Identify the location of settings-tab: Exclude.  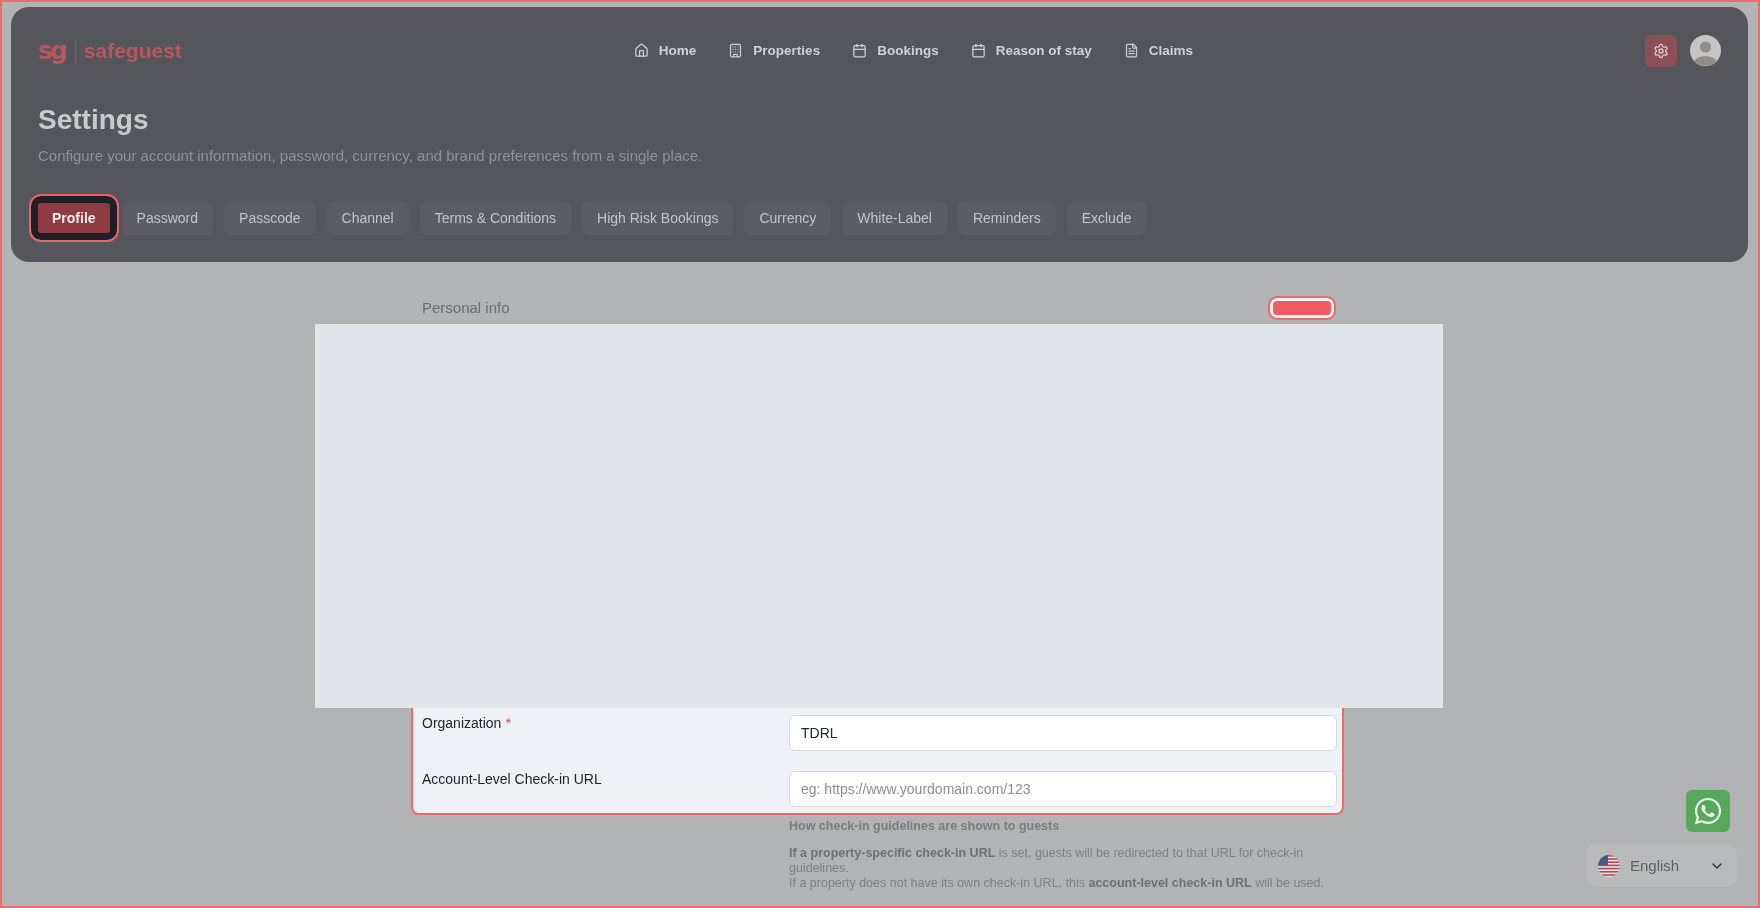
(1106, 218).